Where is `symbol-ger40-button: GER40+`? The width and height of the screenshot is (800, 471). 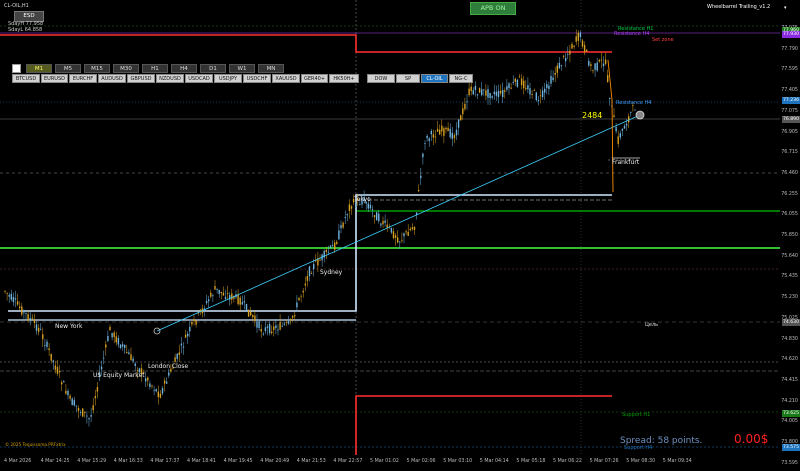 symbol-ger40-button: GER40+ is located at coordinates (314, 78).